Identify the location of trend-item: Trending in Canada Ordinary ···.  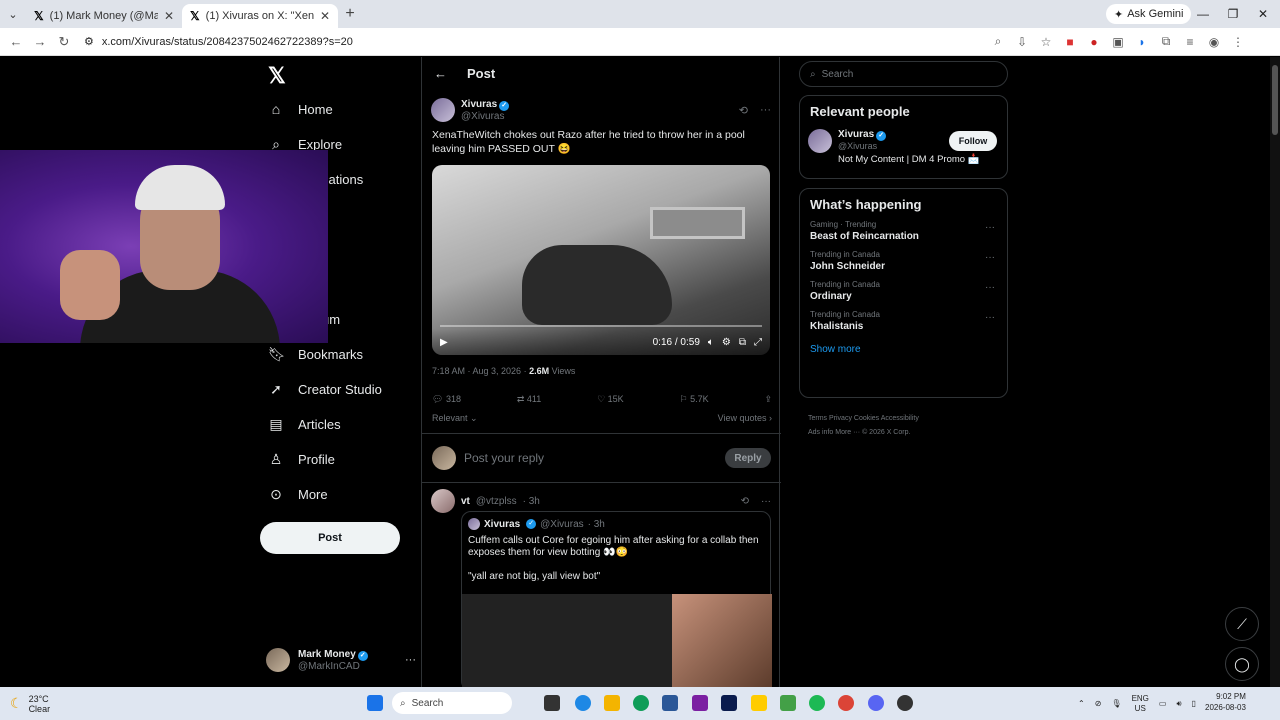
(903, 291).